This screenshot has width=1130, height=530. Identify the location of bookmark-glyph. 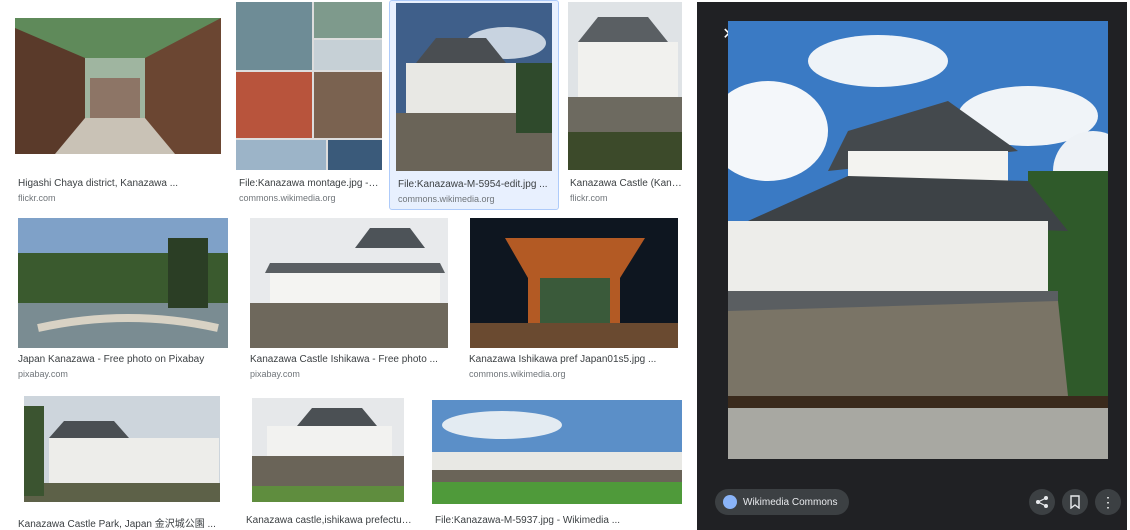
(1075, 502).